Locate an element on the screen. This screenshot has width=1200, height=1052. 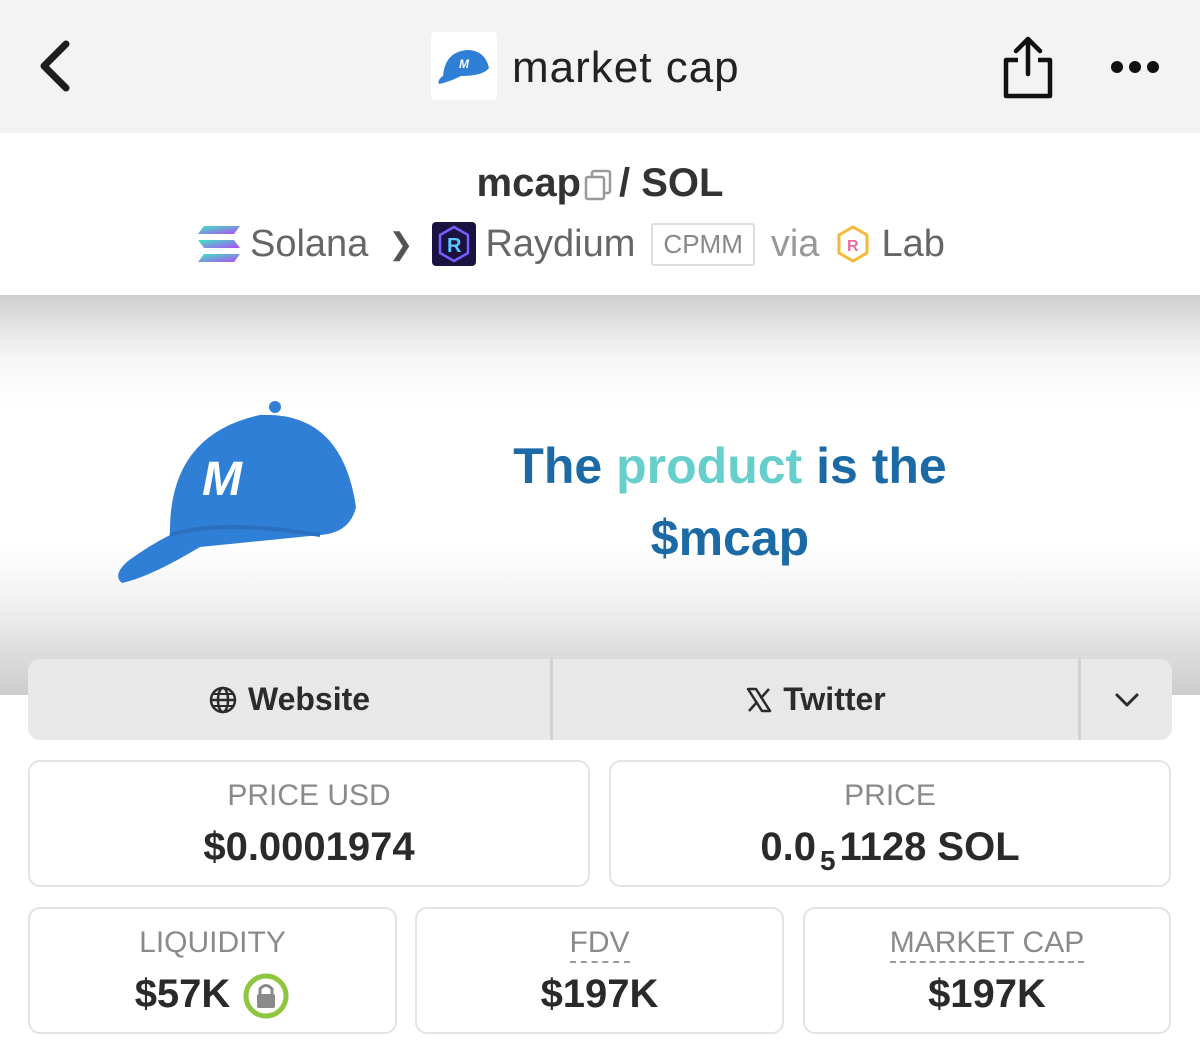
more-links-button is located at coordinates (1126, 699).